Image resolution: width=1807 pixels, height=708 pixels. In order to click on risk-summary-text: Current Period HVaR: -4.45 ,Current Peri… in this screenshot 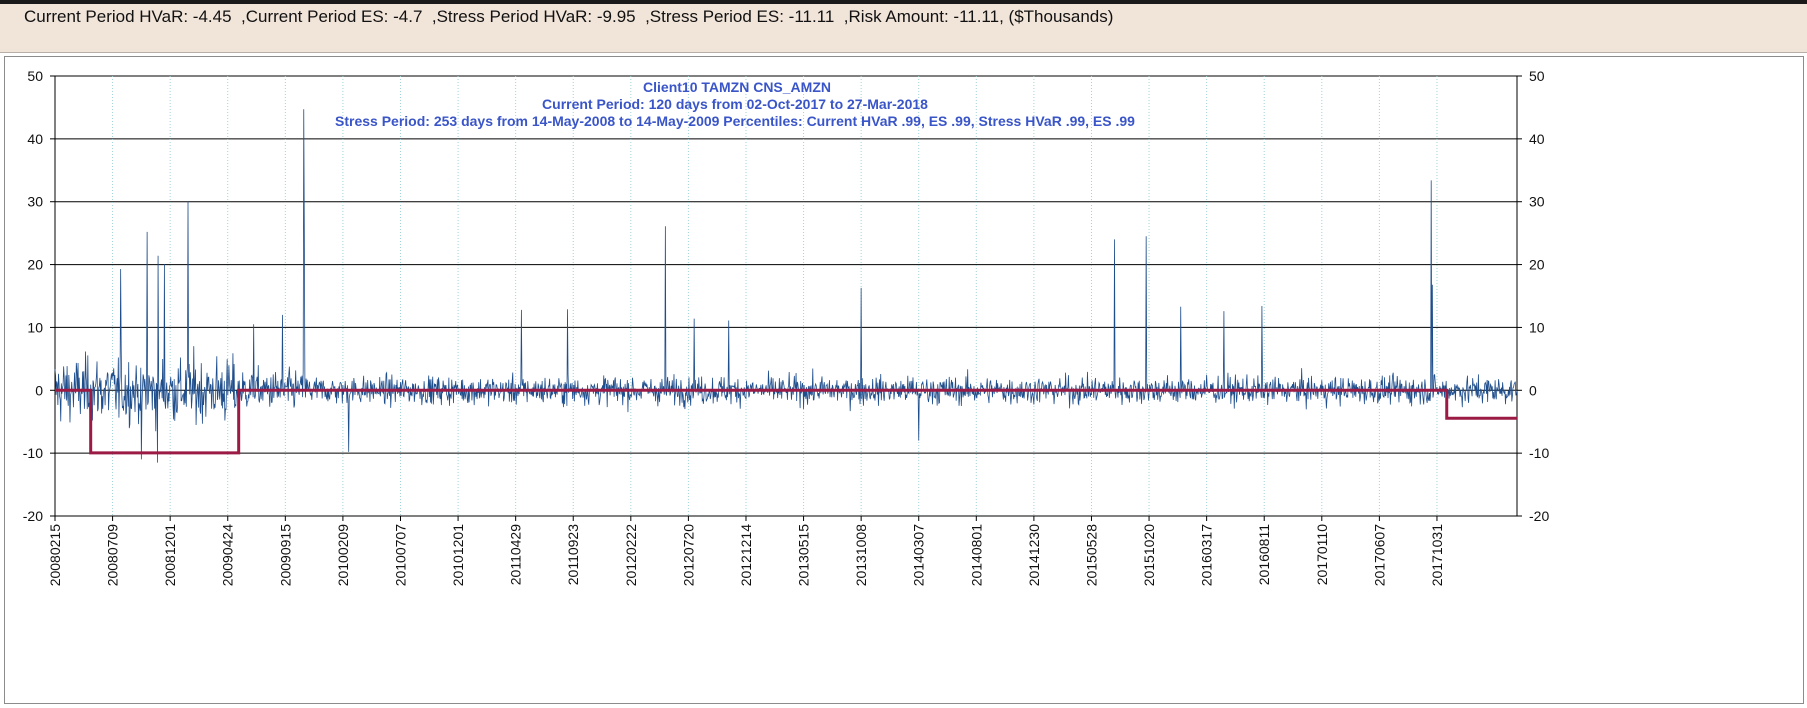, I will do `click(569, 16)`.